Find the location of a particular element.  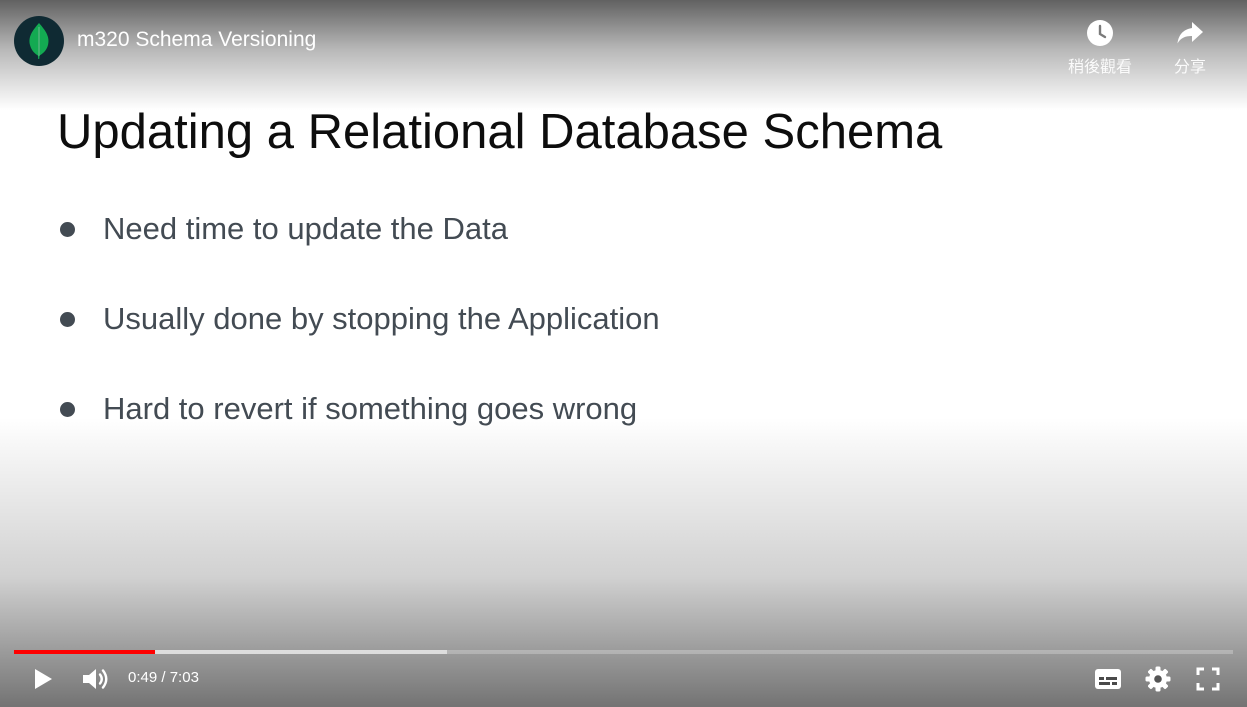

mongodb-leaf-icon is located at coordinates (39, 41).